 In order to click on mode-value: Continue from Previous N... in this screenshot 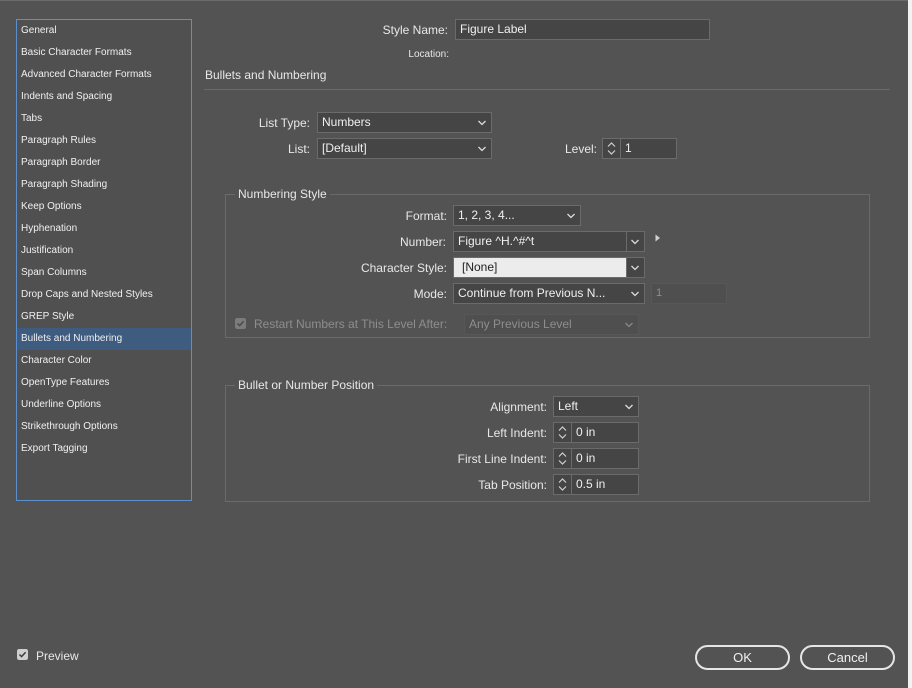, I will do `click(532, 293)`.